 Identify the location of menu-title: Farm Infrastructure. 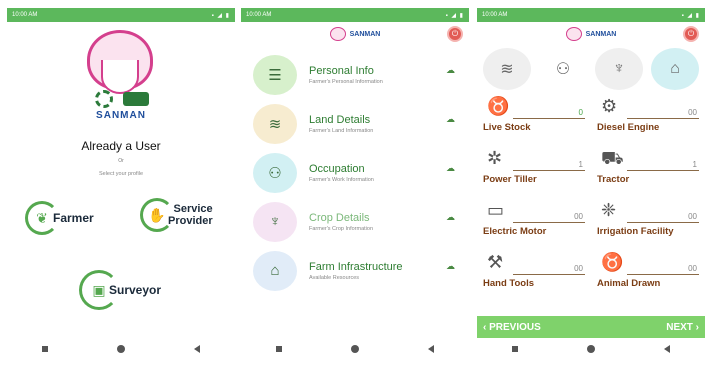
(356, 266).